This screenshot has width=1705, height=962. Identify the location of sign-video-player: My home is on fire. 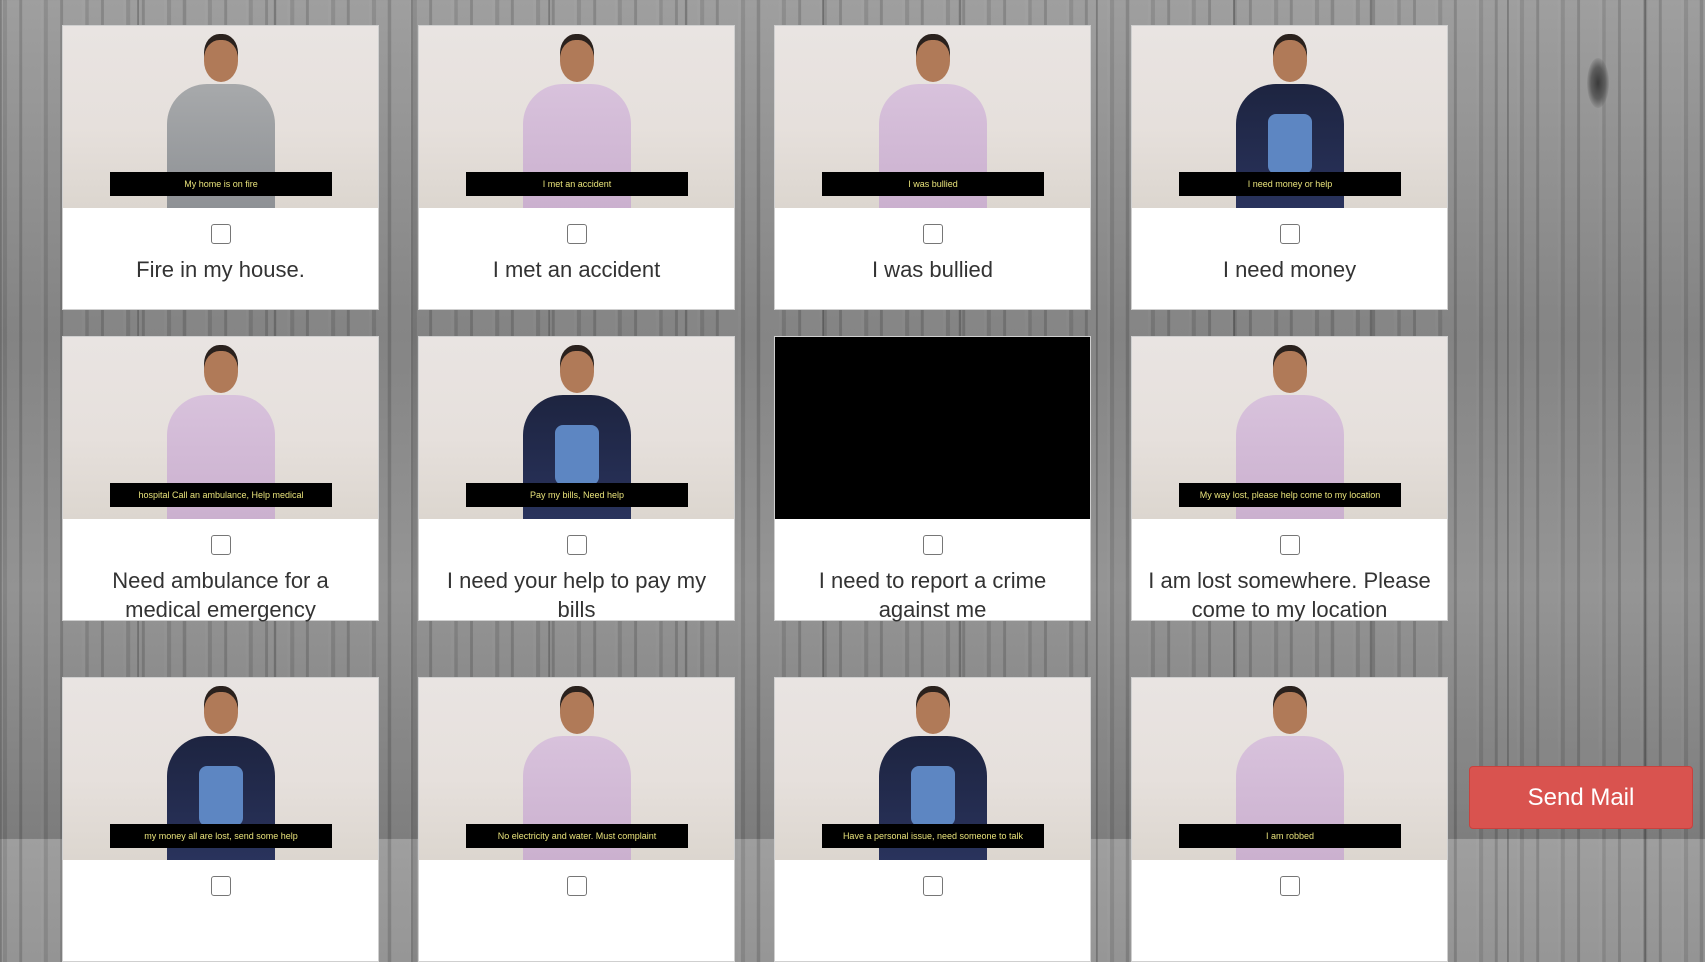
(220, 117).